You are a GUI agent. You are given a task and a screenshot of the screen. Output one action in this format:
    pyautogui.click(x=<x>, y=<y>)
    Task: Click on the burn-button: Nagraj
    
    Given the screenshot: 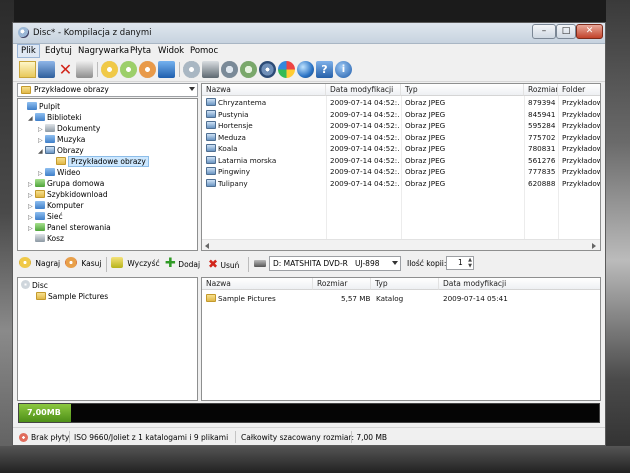 What is the action you would take?
    pyautogui.click(x=39, y=264)
    